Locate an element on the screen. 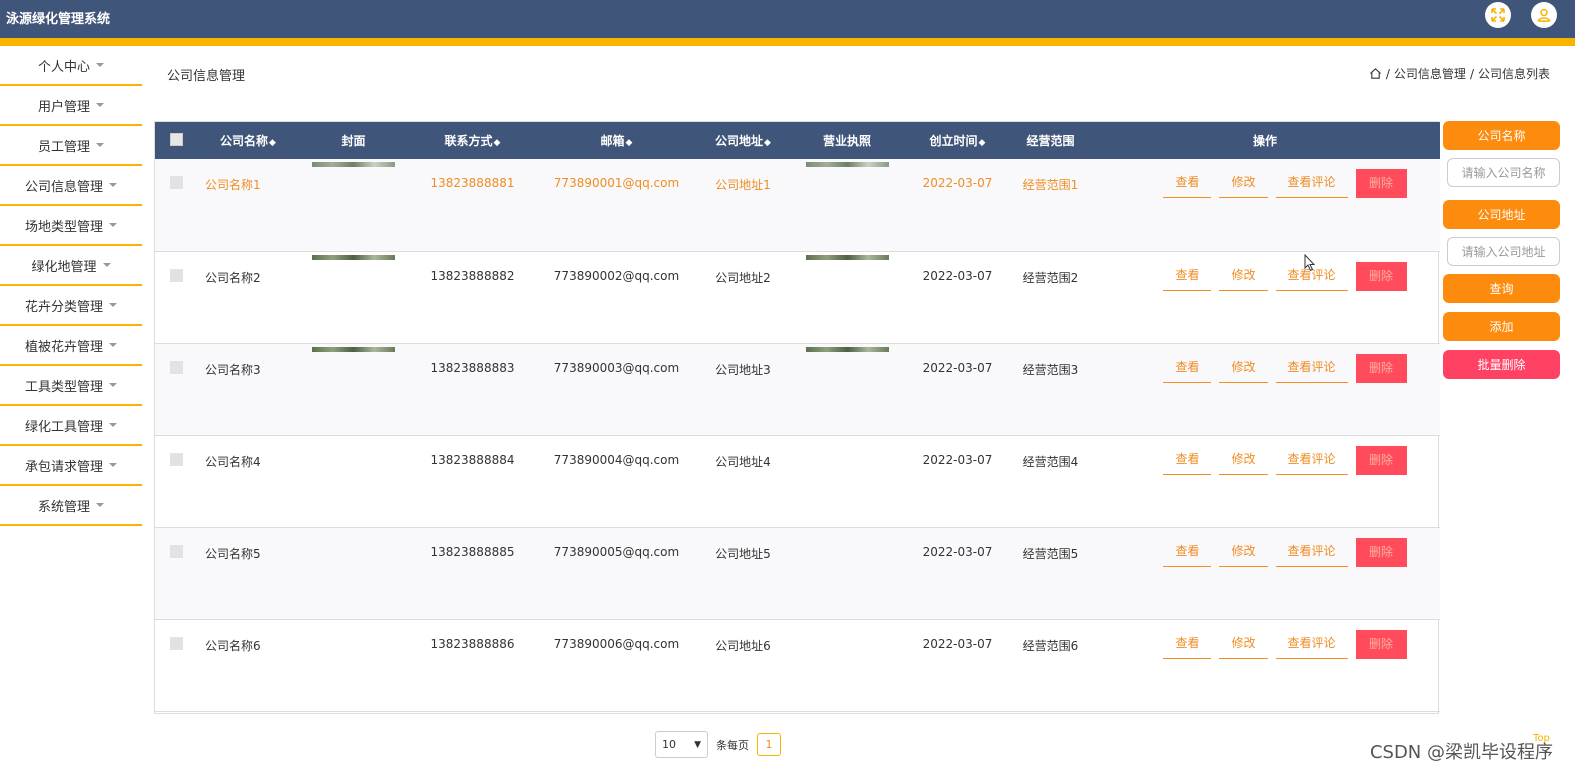 This screenshot has height=773, width=1575. user-menu-button is located at coordinates (1544, 15).